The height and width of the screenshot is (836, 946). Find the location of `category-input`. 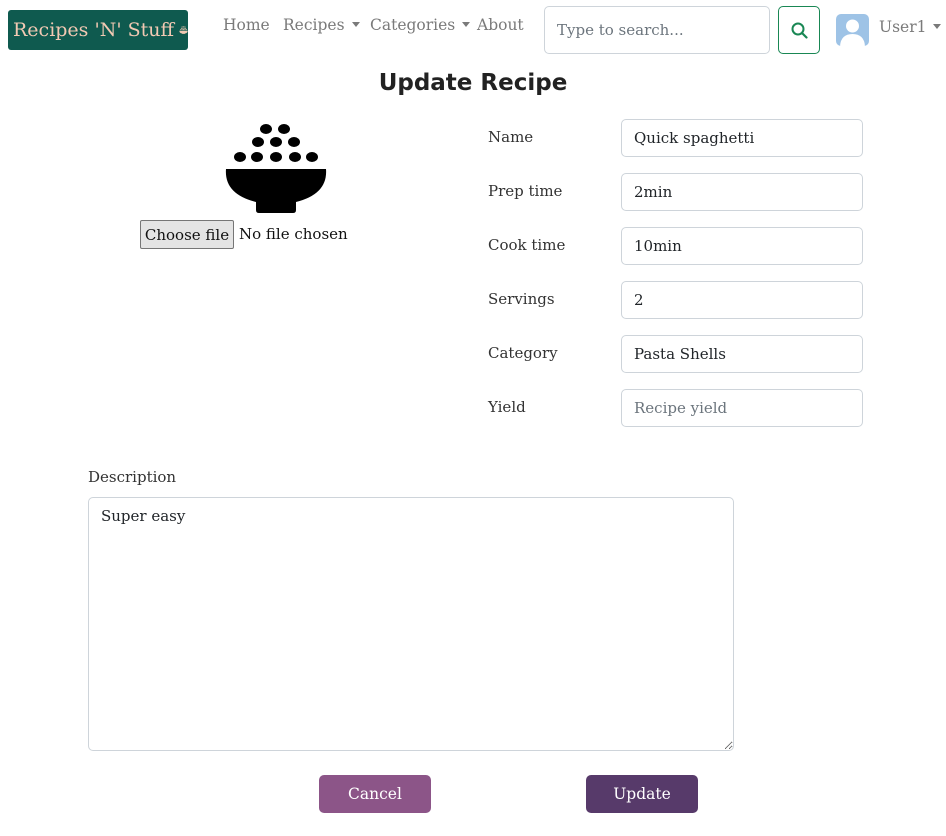

category-input is located at coordinates (742, 354).